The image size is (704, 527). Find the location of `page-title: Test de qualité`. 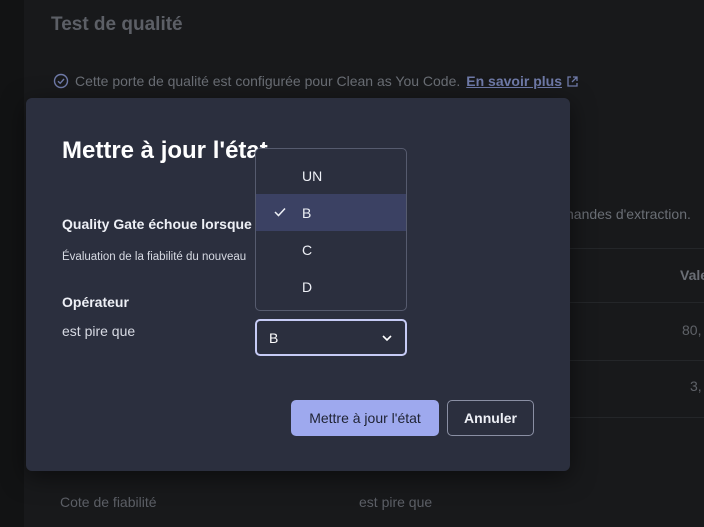

page-title: Test de qualité is located at coordinates (117, 24).